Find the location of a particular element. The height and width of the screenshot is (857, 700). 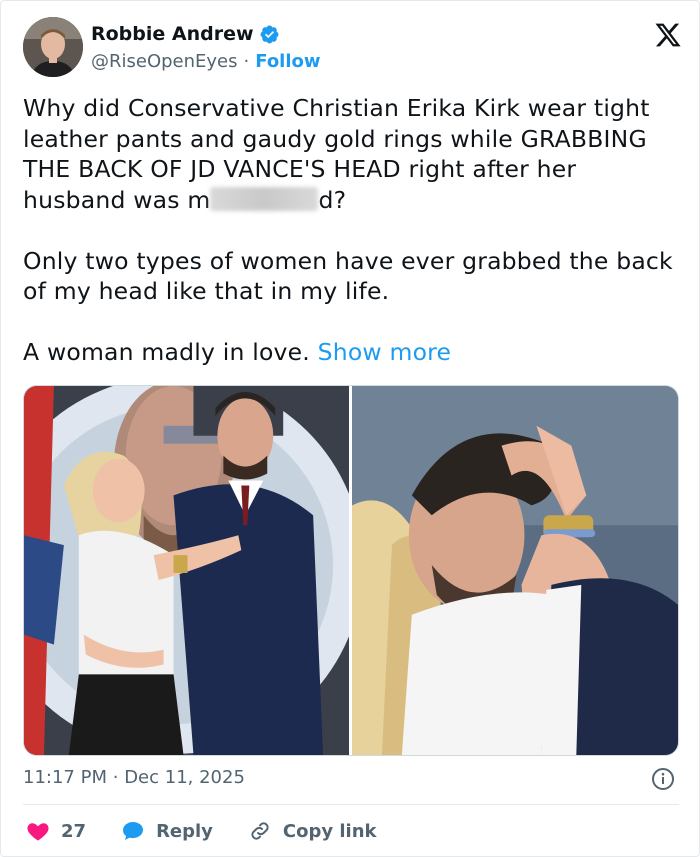

display-name: Robbie Andrew is located at coordinates (172, 34).